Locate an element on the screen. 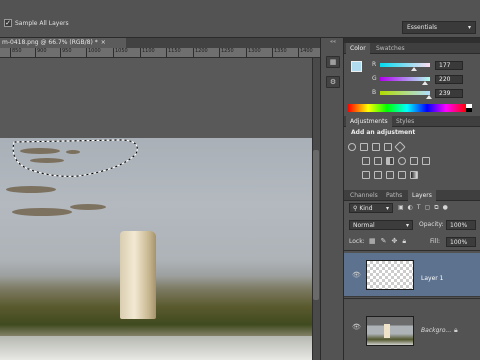  ruler-tick: 1150 is located at coordinates (173, 53).